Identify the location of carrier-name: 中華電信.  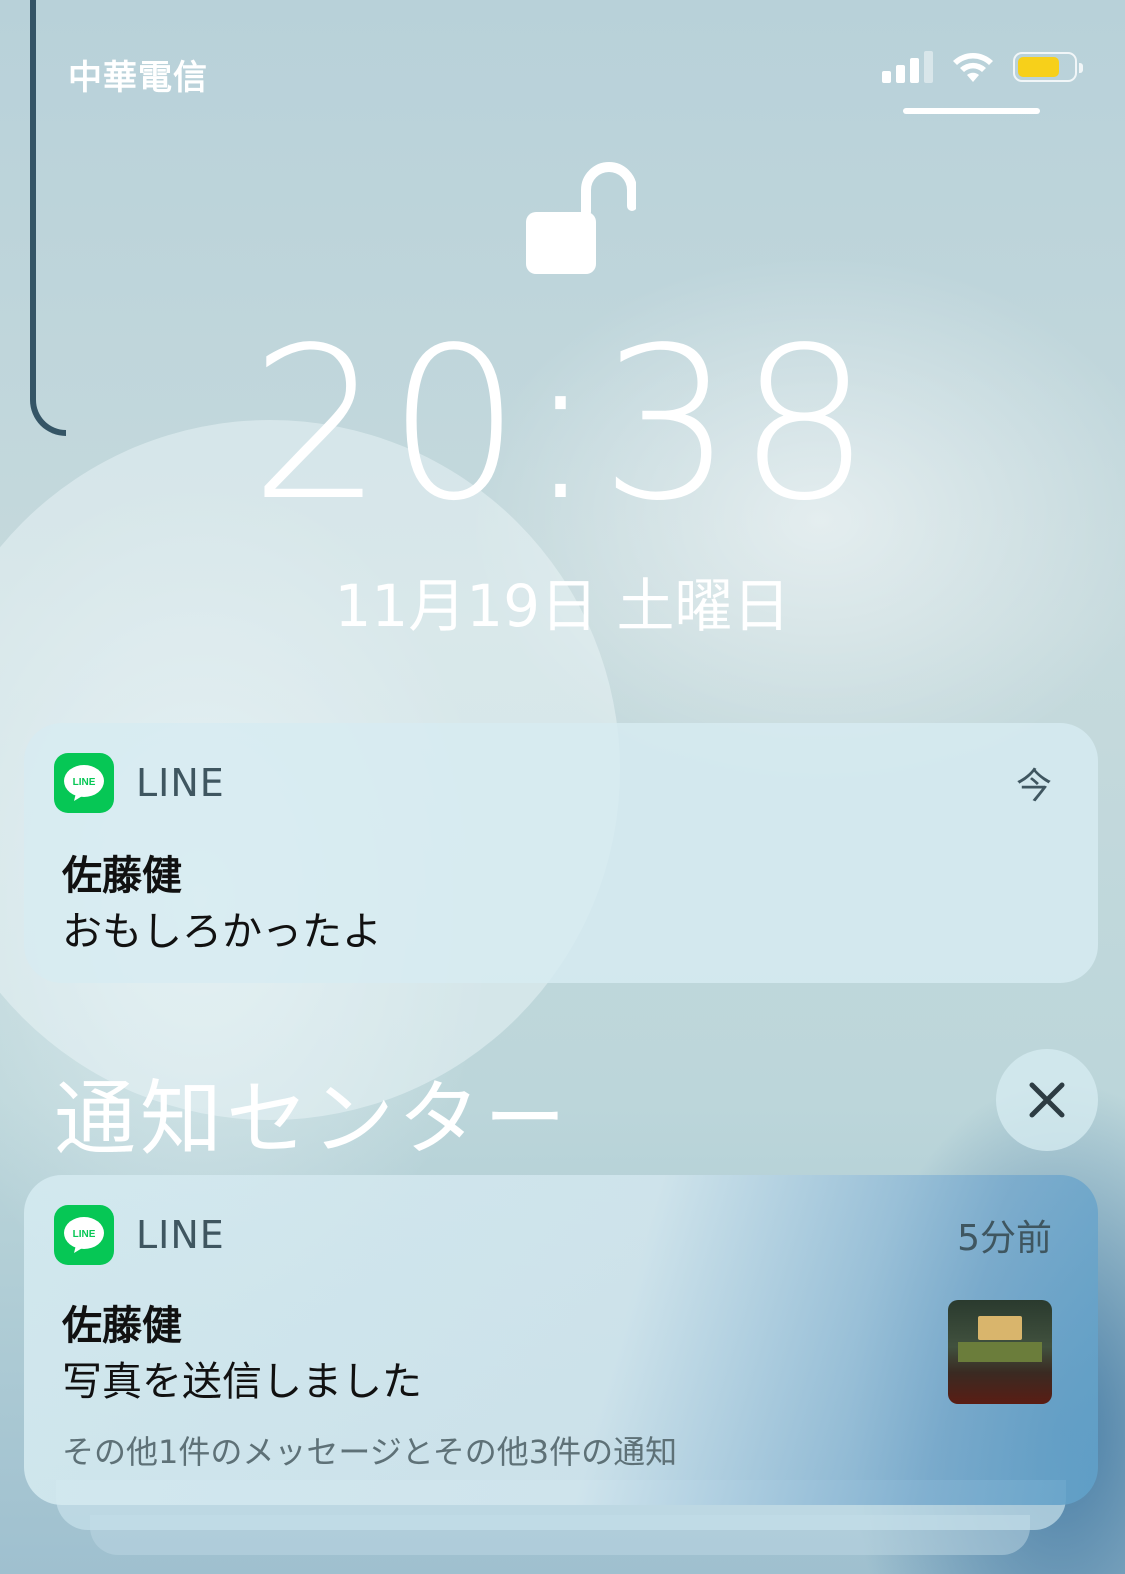
(138, 78).